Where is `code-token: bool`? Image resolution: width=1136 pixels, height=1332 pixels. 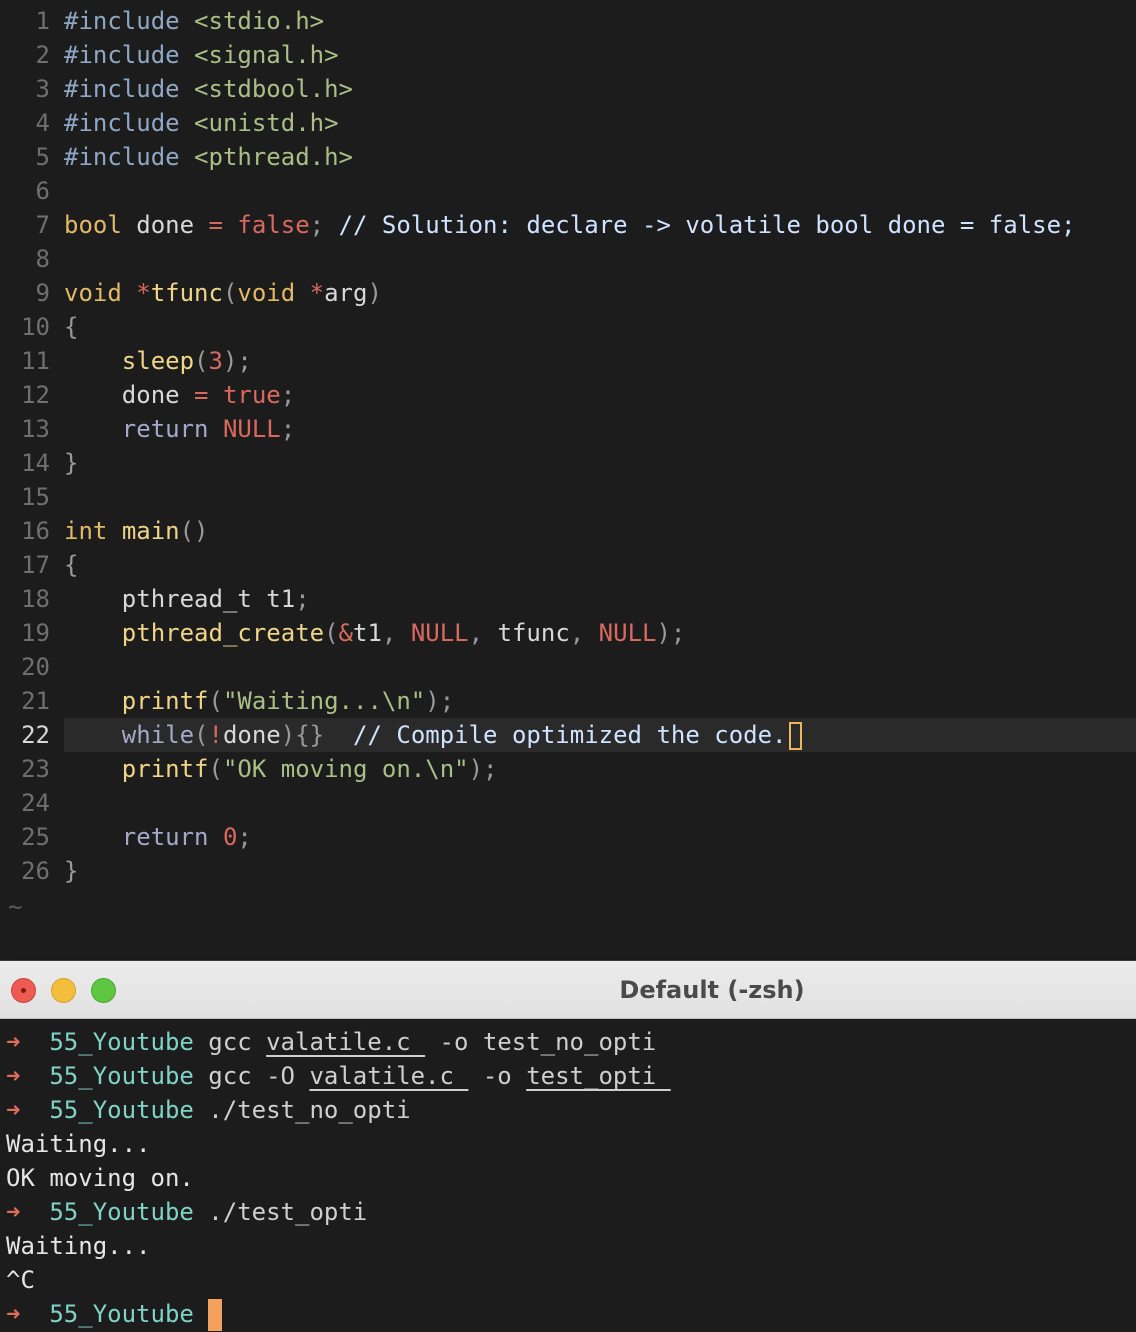 code-token: bool is located at coordinates (93, 225).